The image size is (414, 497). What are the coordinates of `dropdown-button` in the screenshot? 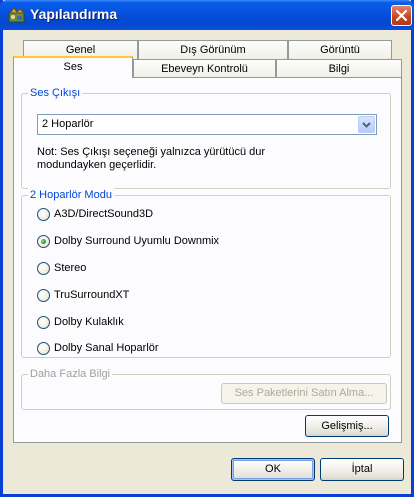 It's located at (366, 124).